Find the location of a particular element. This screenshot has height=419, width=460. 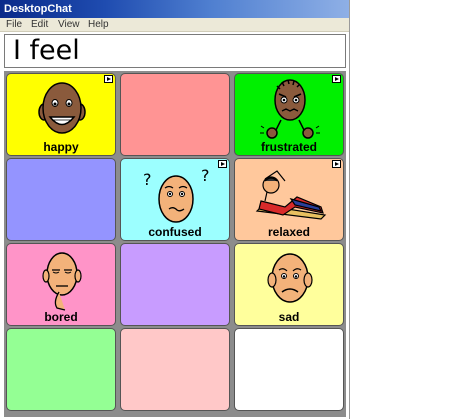

message-display: I feel is located at coordinates (175, 51).